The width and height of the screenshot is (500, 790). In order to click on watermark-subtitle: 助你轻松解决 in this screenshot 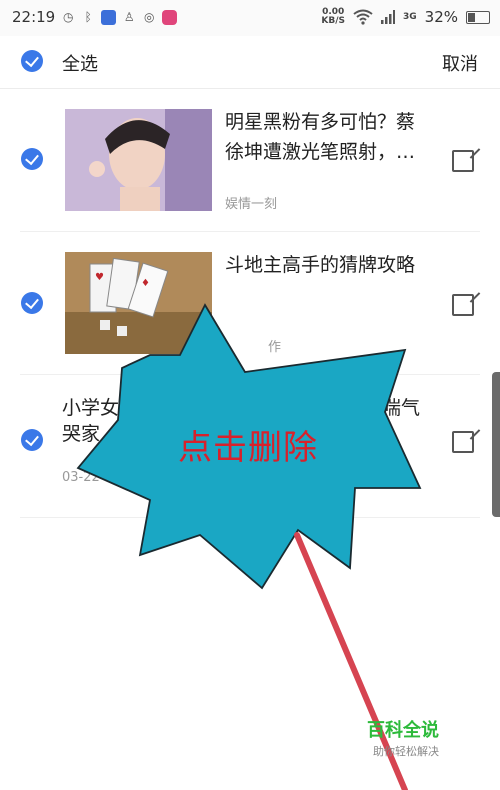, I will do `click(406, 751)`.